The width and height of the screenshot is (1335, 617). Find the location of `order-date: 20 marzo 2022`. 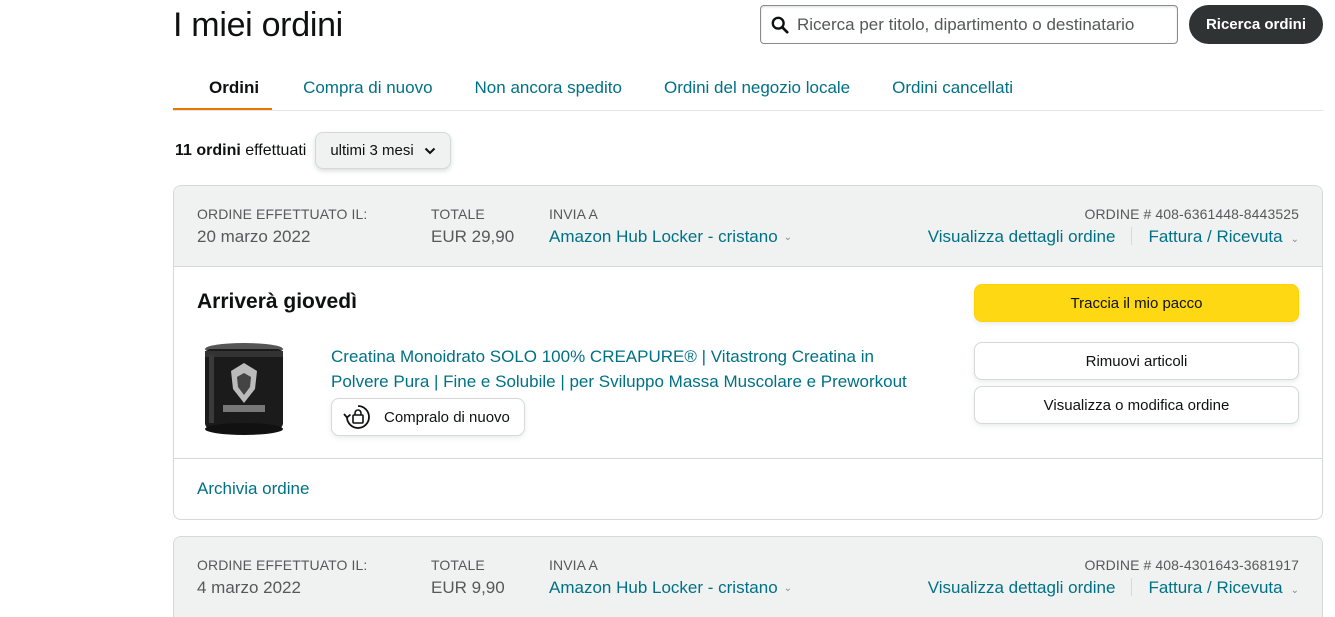

order-date: 20 marzo 2022 is located at coordinates (254, 236).